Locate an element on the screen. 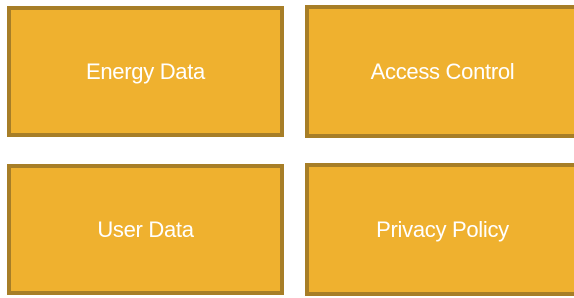 This screenshot has height=298, width=574. access-control-label: Access Control is located at coordinates (442, 71).